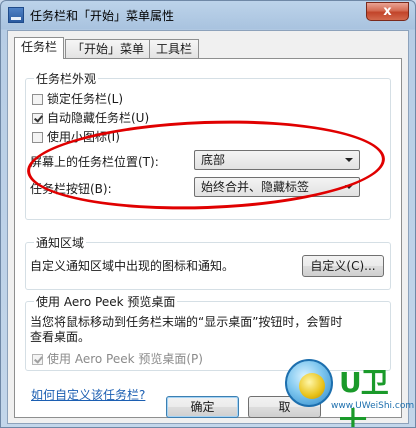  I want to click on autohide-taskbar-label: 自动隐藏任务栏(U), so click(98, 118).